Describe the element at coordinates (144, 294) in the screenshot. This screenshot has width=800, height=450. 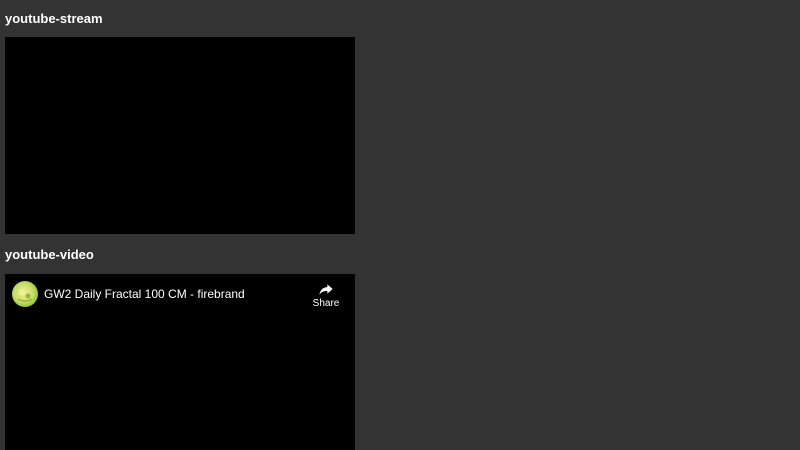
I see `video-title: GW2 Daily Fractal 100 CM - firebrand` at that location.